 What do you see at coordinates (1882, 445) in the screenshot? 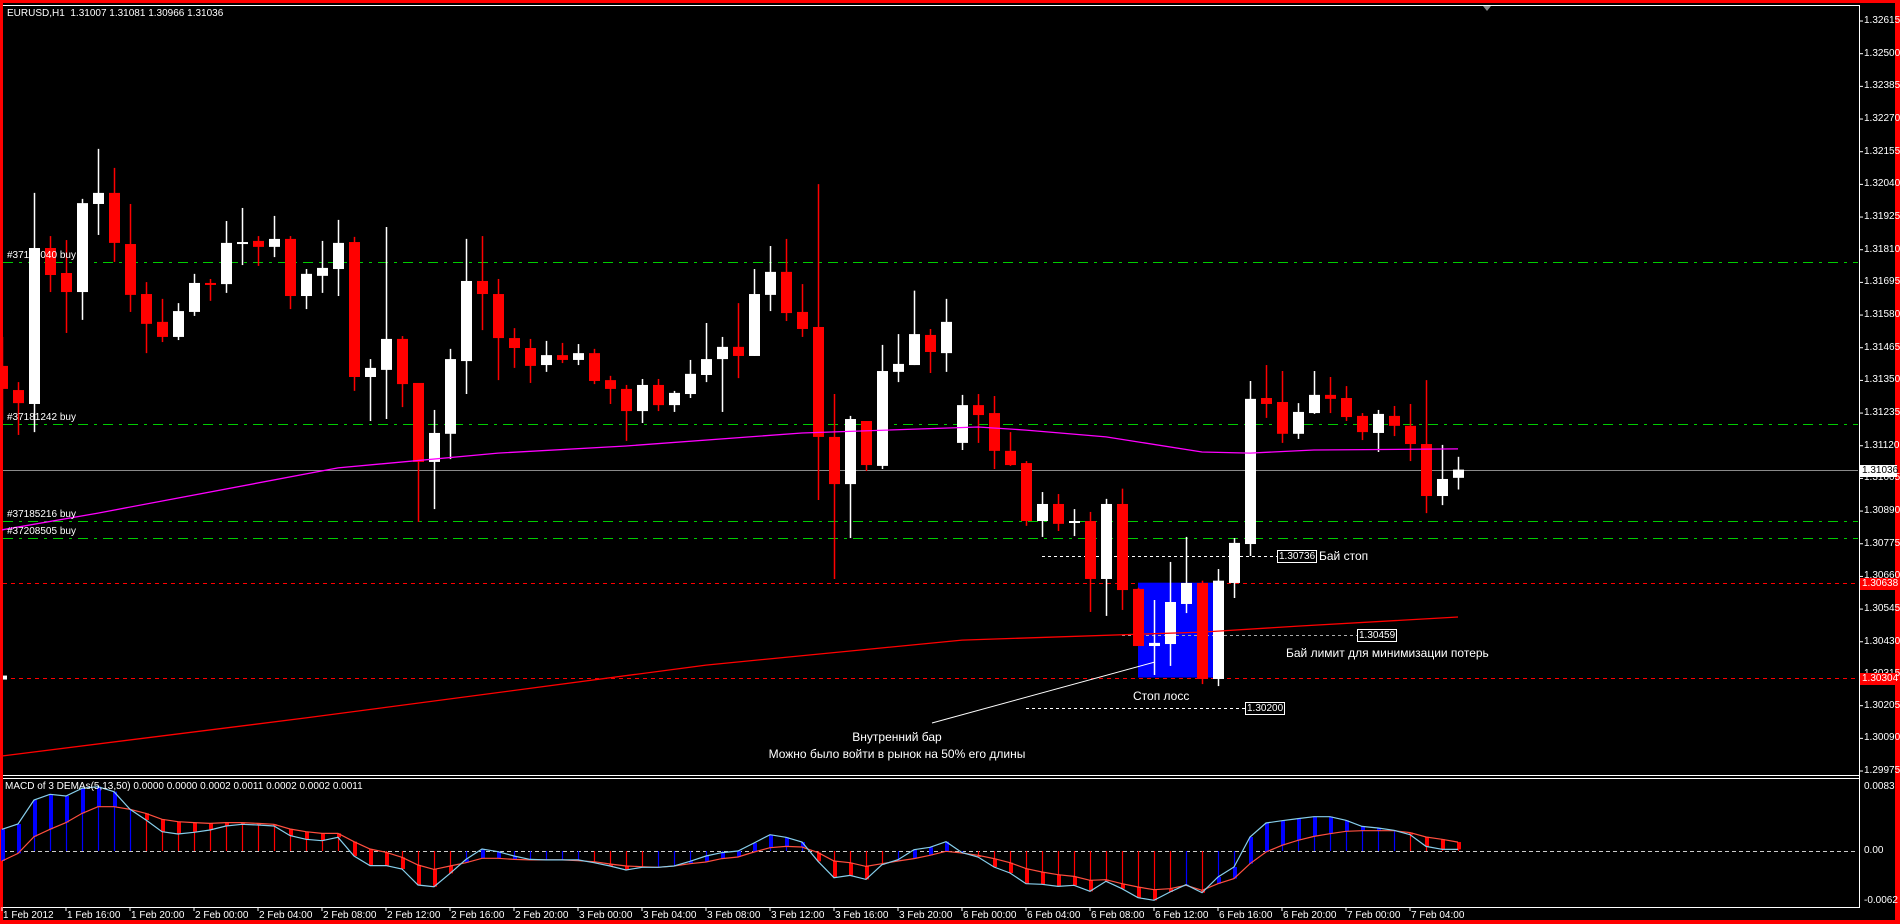
I see `price-axis-label: 1.31120` at bounding box center [1882, 445].